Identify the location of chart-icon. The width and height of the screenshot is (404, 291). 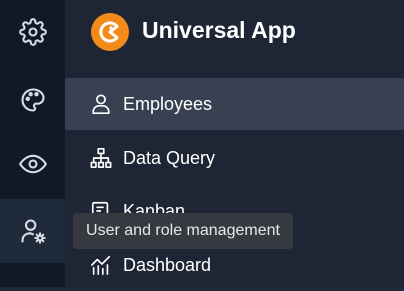
(101, 265).